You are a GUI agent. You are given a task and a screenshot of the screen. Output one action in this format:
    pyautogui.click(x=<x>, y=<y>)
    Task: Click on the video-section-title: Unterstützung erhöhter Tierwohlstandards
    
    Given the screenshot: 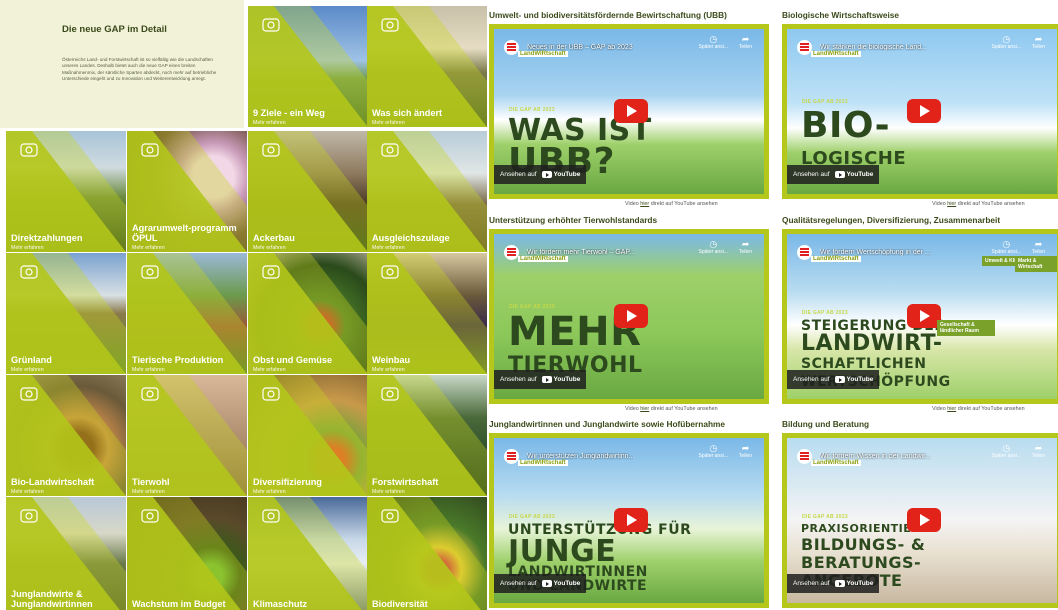 What is the action you would take?
    pyautogui.click(x=573, y=220)
    